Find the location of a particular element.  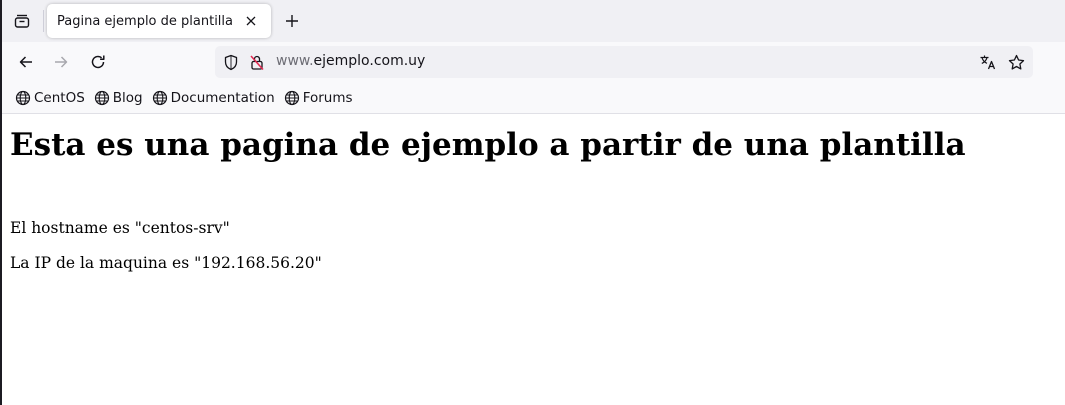

navigation-bar: www.ejemplo.com.uy is located at coordinates (532, 62).